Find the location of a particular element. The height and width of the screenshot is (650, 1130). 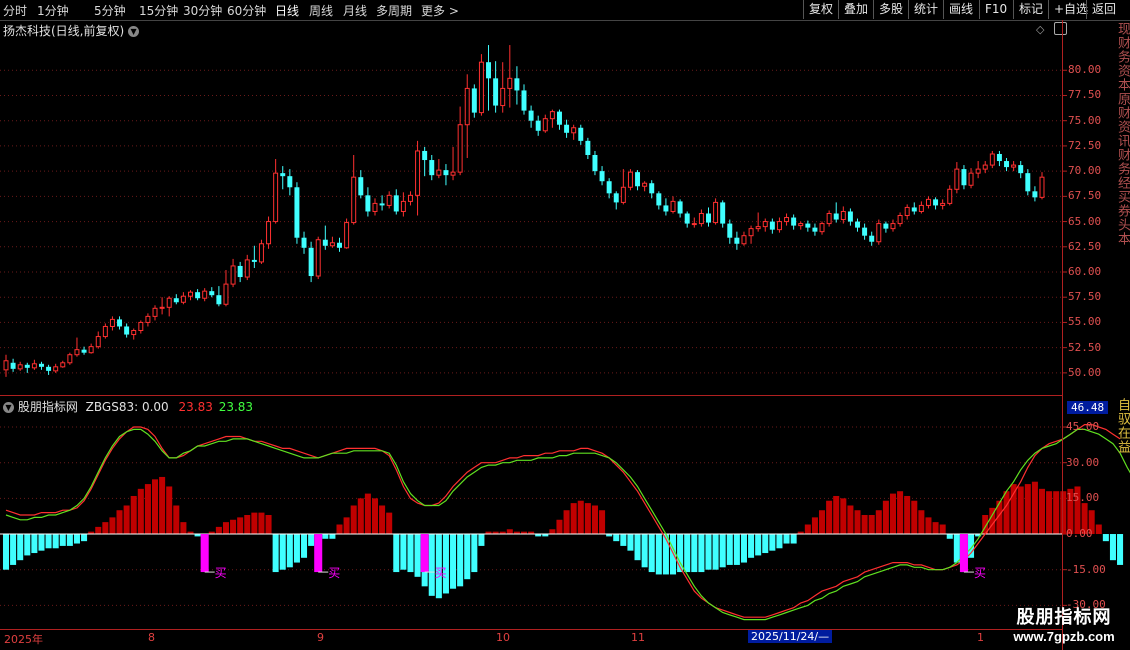

price-tick-label: 72.50 is located at coordinates (1085, 145).